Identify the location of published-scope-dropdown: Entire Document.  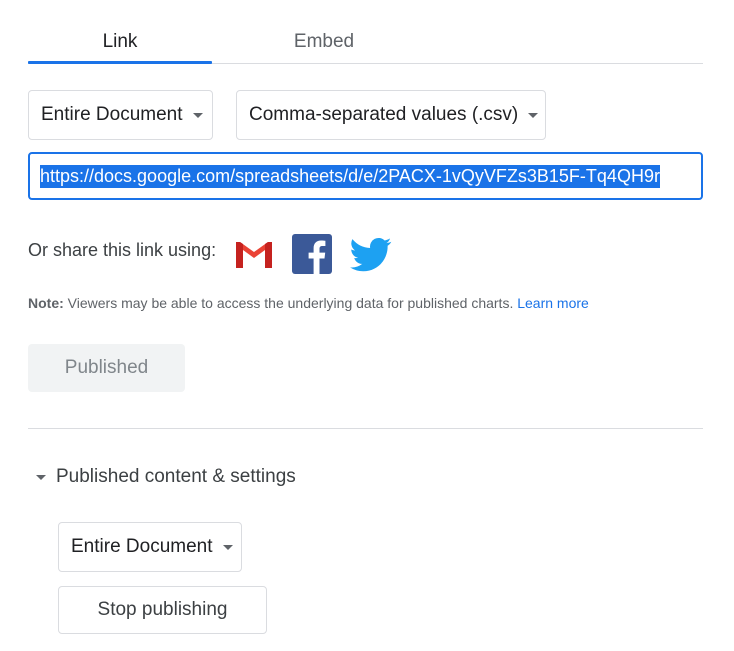
(150, 547).